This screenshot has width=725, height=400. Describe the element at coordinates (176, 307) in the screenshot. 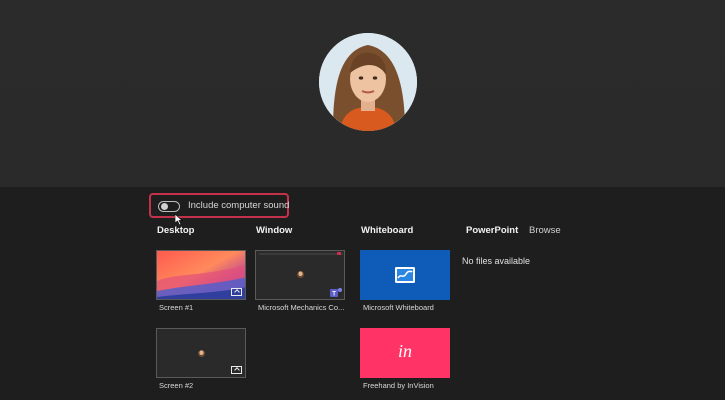

I see `screen-1-label: Screen #1` at that location.